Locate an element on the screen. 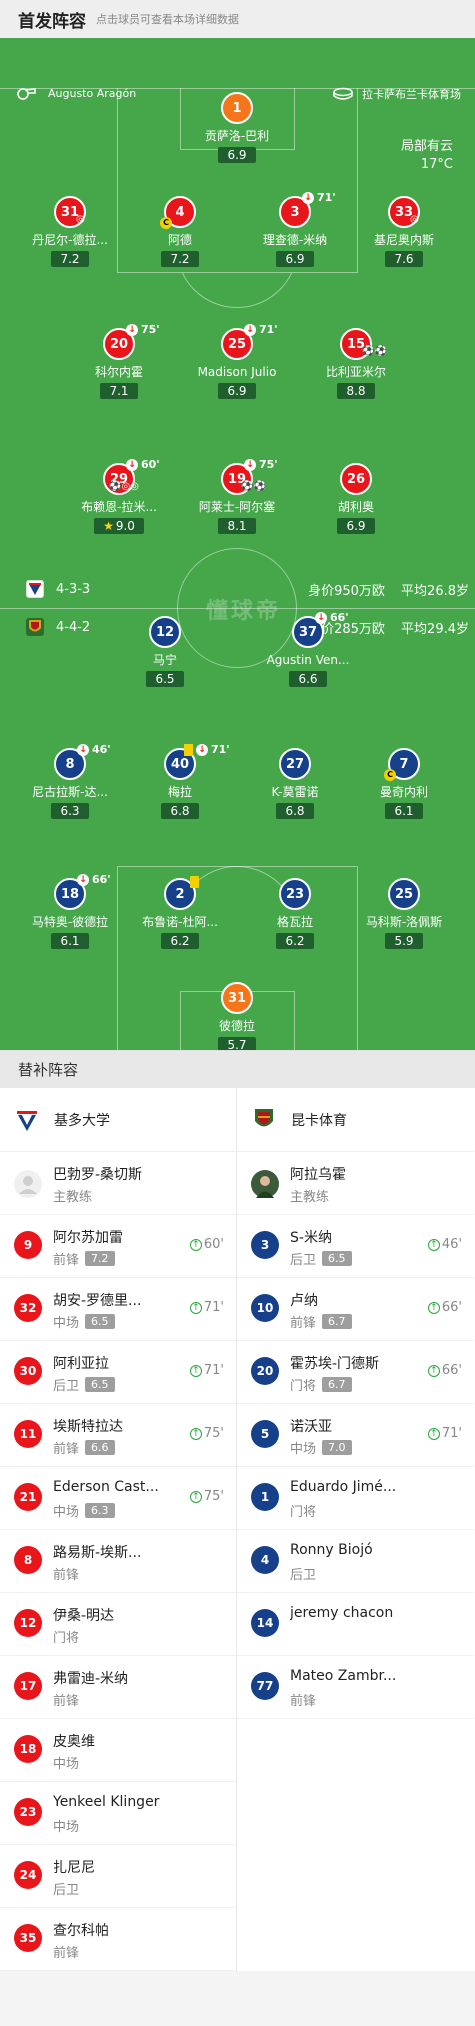 The width and height of the screenshot is (475, 2026). bench-player-rating: 7.0 is located at coordinates (337, 1447).